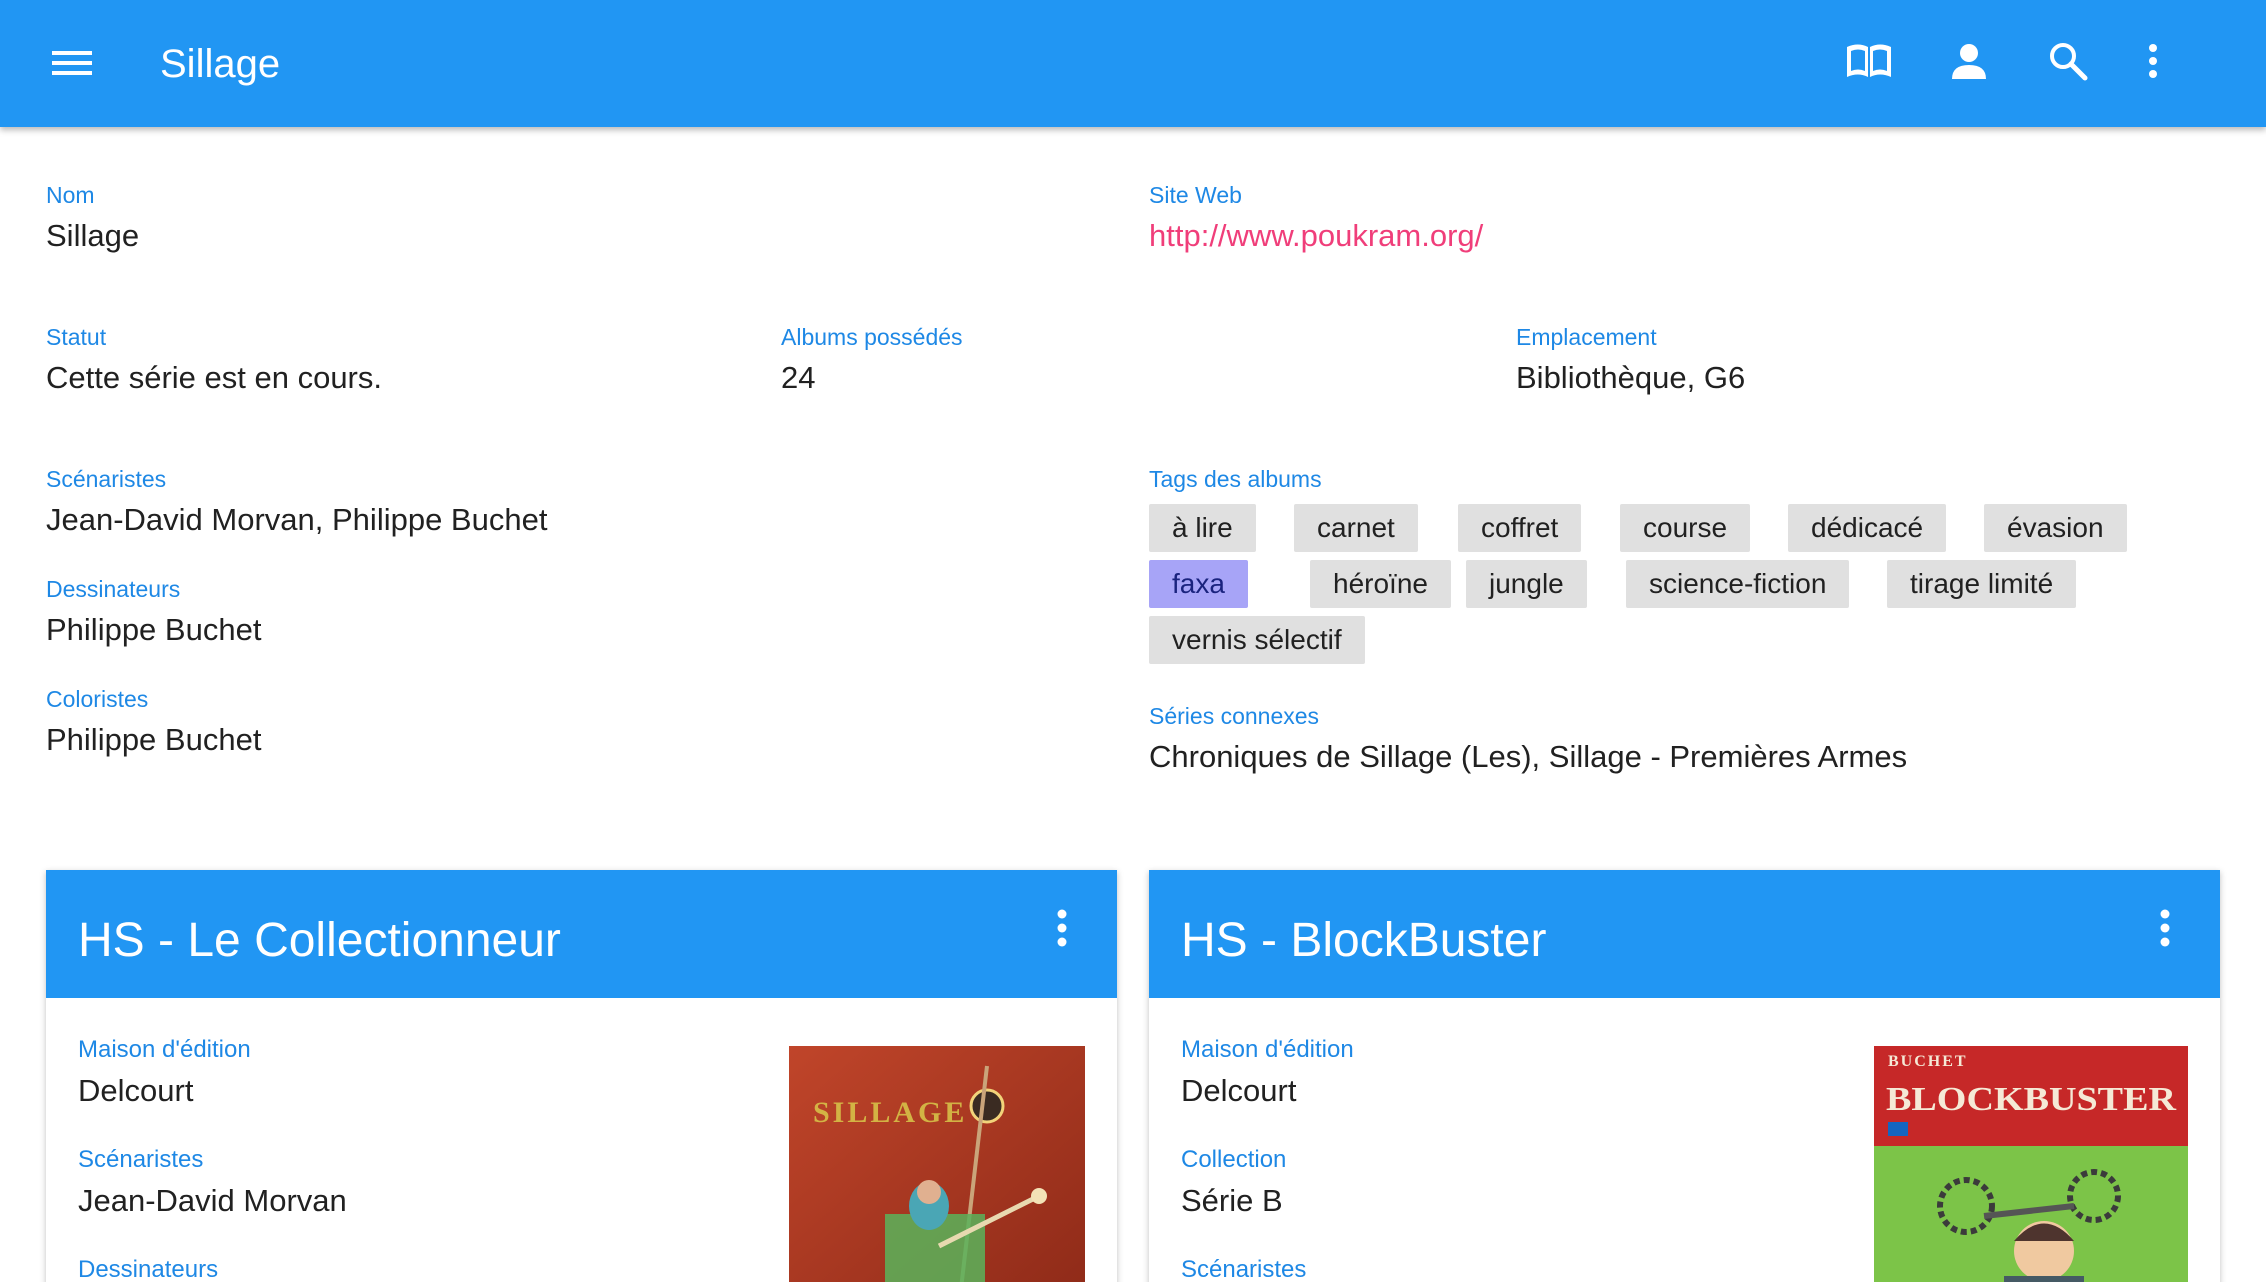 The image size is (2266, 1282). Describe the element at coordinates (1202, 528) in the screenshot. I see `tag-chip: à lire` at that location.